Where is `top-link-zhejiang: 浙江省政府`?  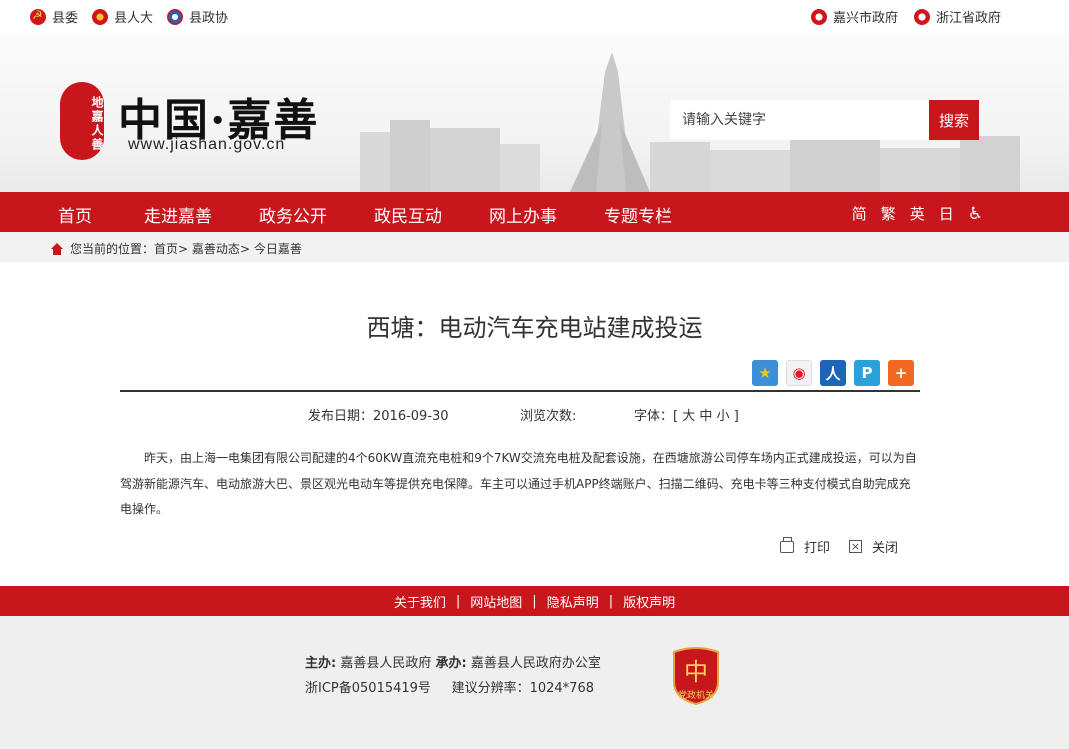
top-link-zhejiang: 浙江省政府 is located at coordinates (957, 16).